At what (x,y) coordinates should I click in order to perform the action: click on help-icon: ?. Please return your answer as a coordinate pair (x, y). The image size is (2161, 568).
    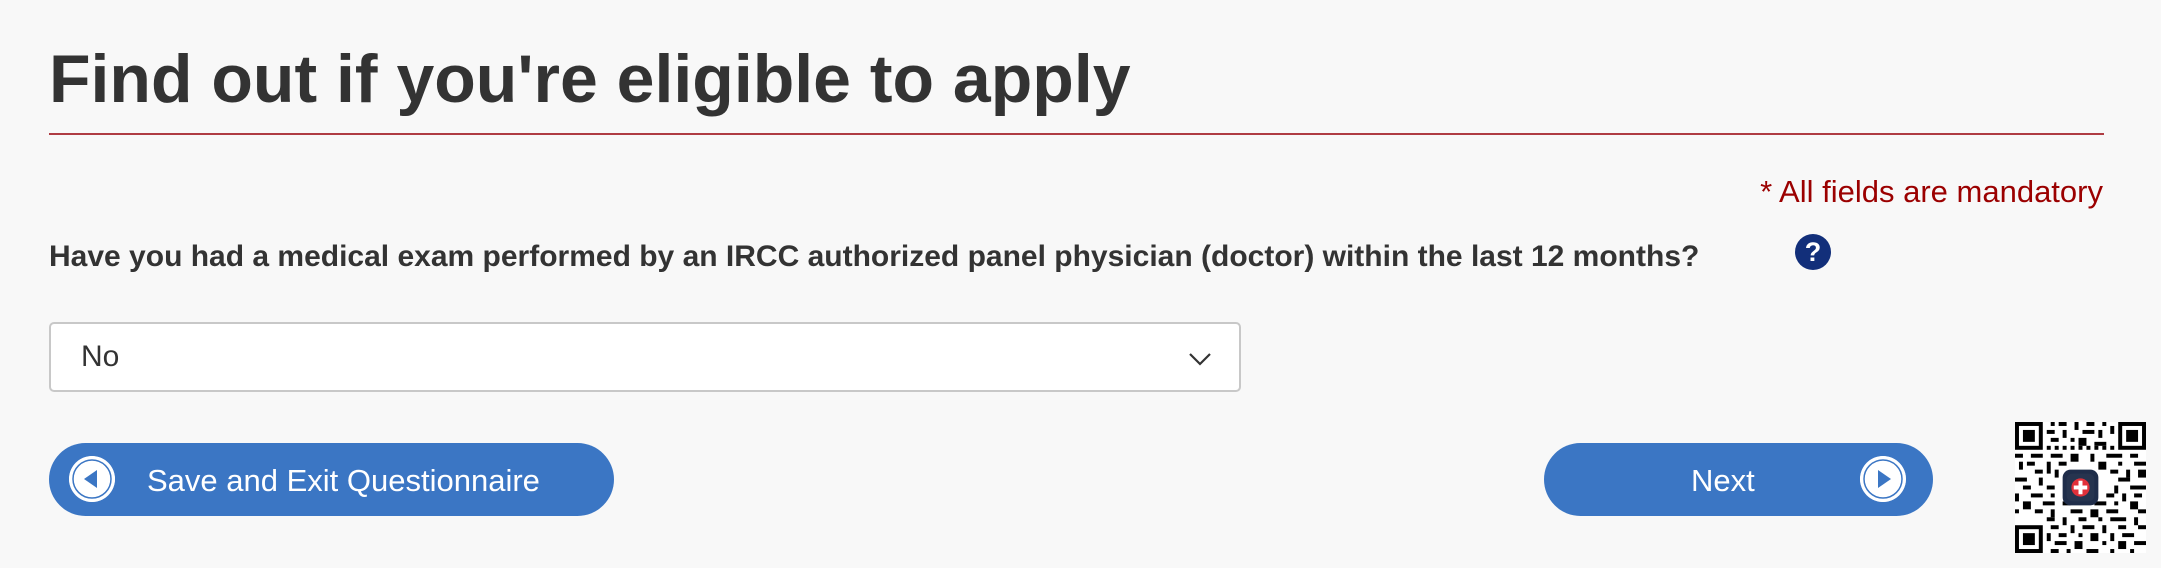
    Looking at the image, I should click on (1813, 252).